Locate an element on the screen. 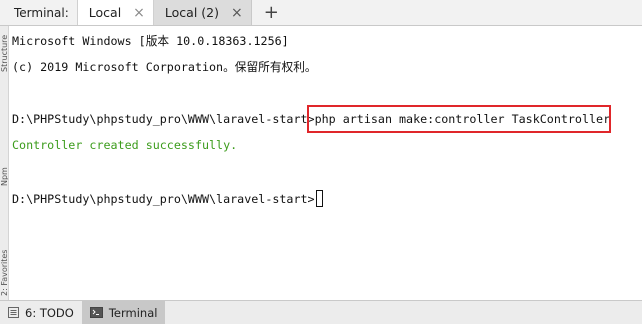  strip-label-favorites: 2: Favorites is located at coordinates (4, 261).